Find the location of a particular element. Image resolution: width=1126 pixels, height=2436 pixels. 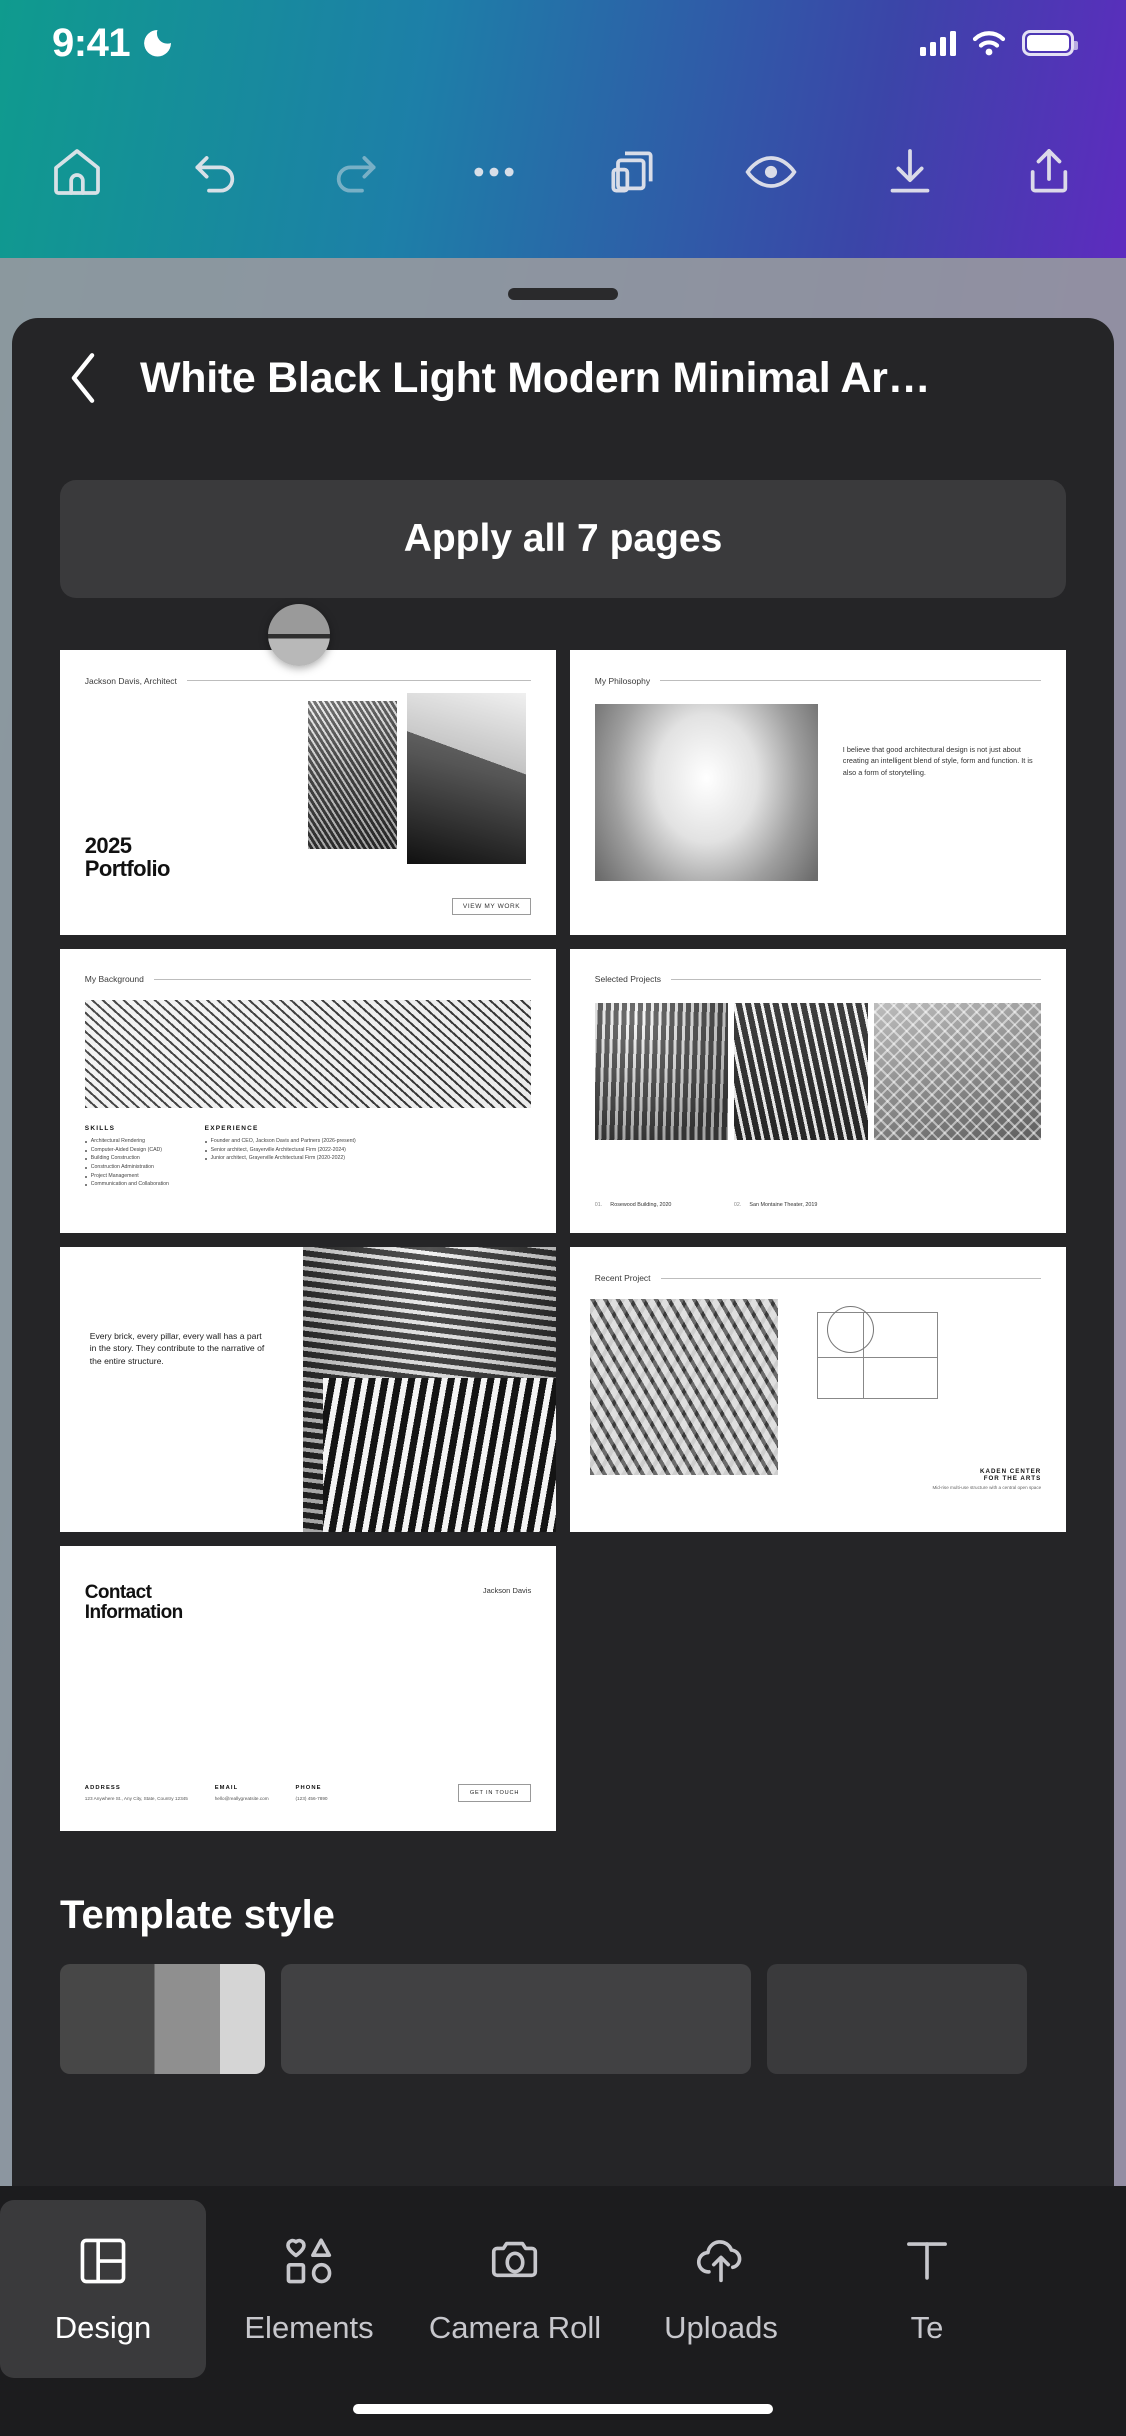

undo-button is located at coordinates (216, 172).